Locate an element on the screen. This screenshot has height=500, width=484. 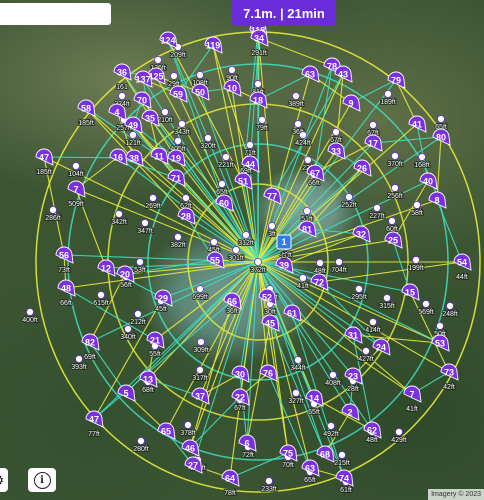
waypoint-marker: 32 is located at coordinates (361, 234).